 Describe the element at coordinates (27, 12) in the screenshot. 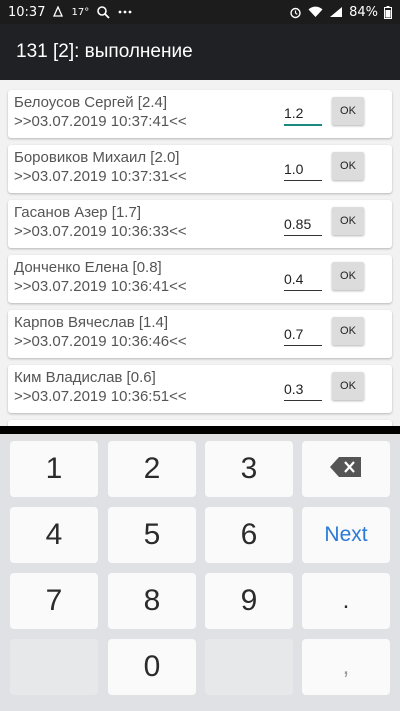

I see `status-time: 10:37` at that location.